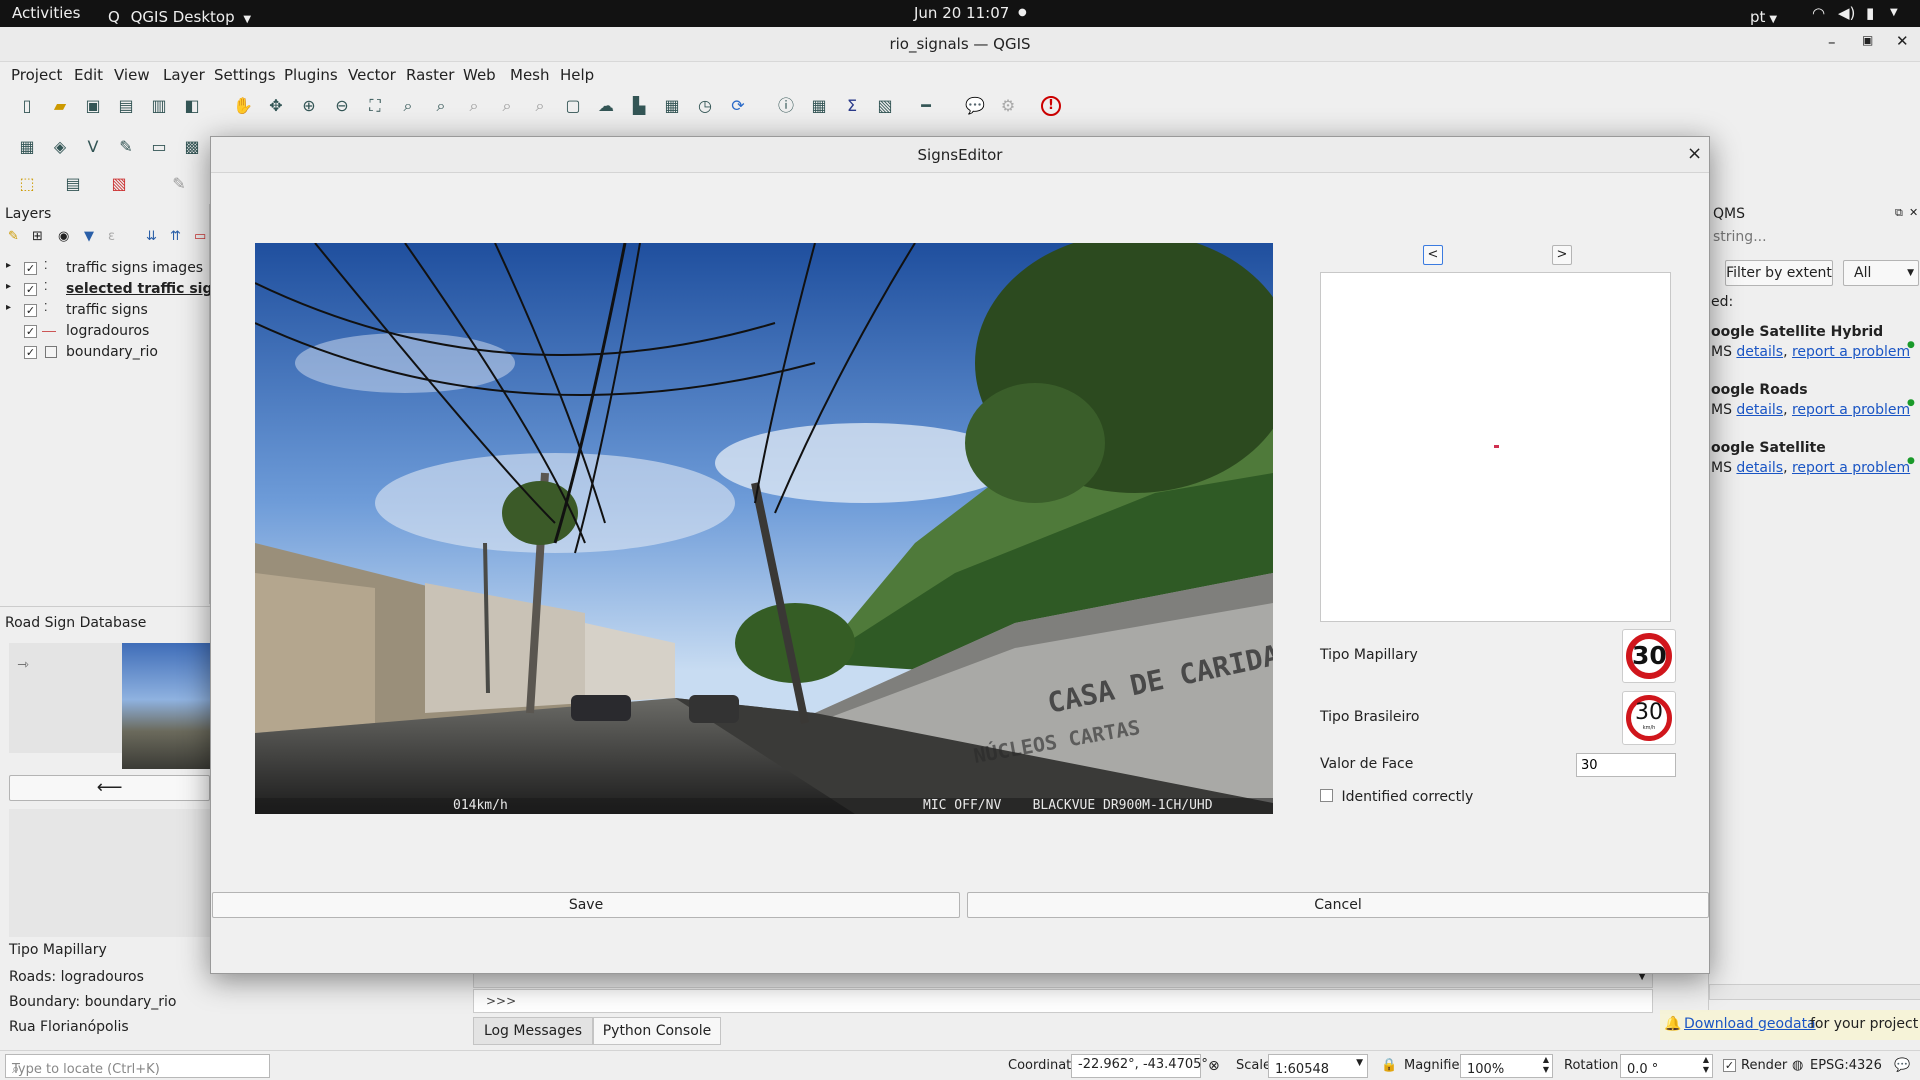 The image size is (1920, 1080). Describe the element at coordinates (474, 106) in the screenshot. I see `zoom-native-icon: ⌕` at that location.